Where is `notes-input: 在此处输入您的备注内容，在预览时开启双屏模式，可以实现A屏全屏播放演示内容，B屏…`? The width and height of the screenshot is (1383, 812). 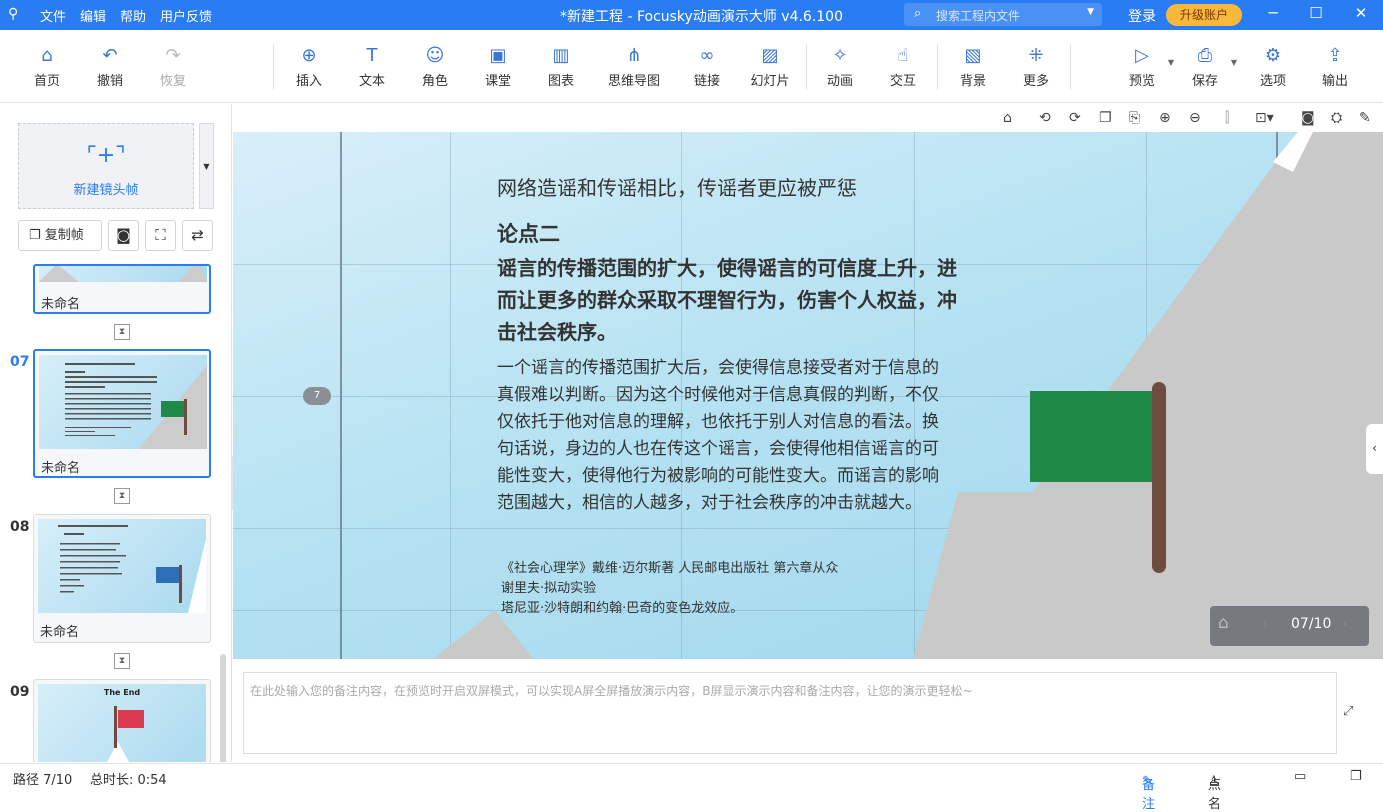
notes-input: 在此处输入您的备注内容，在预览时开启双屏模式，可以实现A屏全屏播放演示内容，B屏… is located at coordinates (790, 713).